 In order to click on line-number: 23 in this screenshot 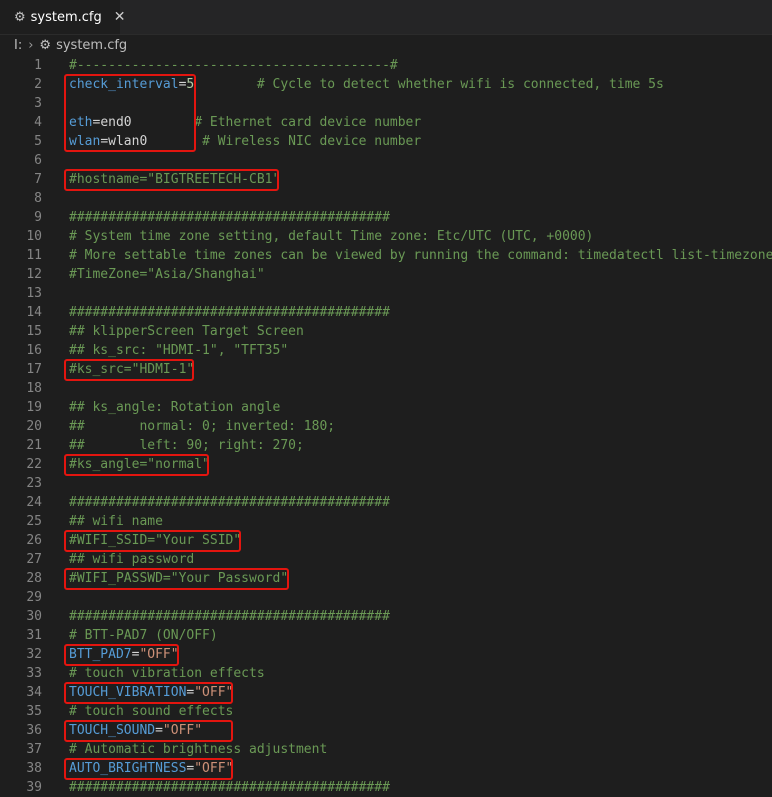, I will do `click(34, 483)`.